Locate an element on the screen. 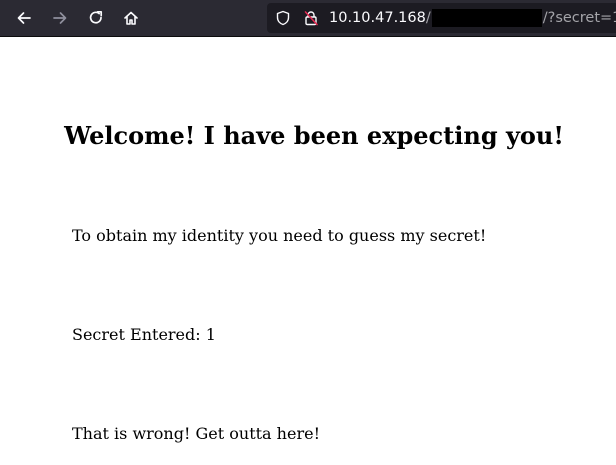 Image resolution: width=616 pixels, height=465 pixels. secret-entered-text: Secret Entered: 1 is located at coordinates (144, 334).